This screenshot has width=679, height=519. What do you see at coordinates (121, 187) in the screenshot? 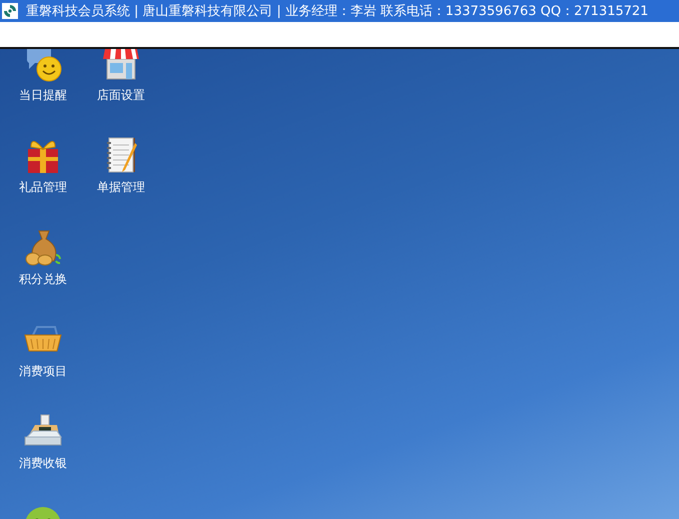
I see `desktop-icon-label: 单据管理` at bounding box center [121, 187].